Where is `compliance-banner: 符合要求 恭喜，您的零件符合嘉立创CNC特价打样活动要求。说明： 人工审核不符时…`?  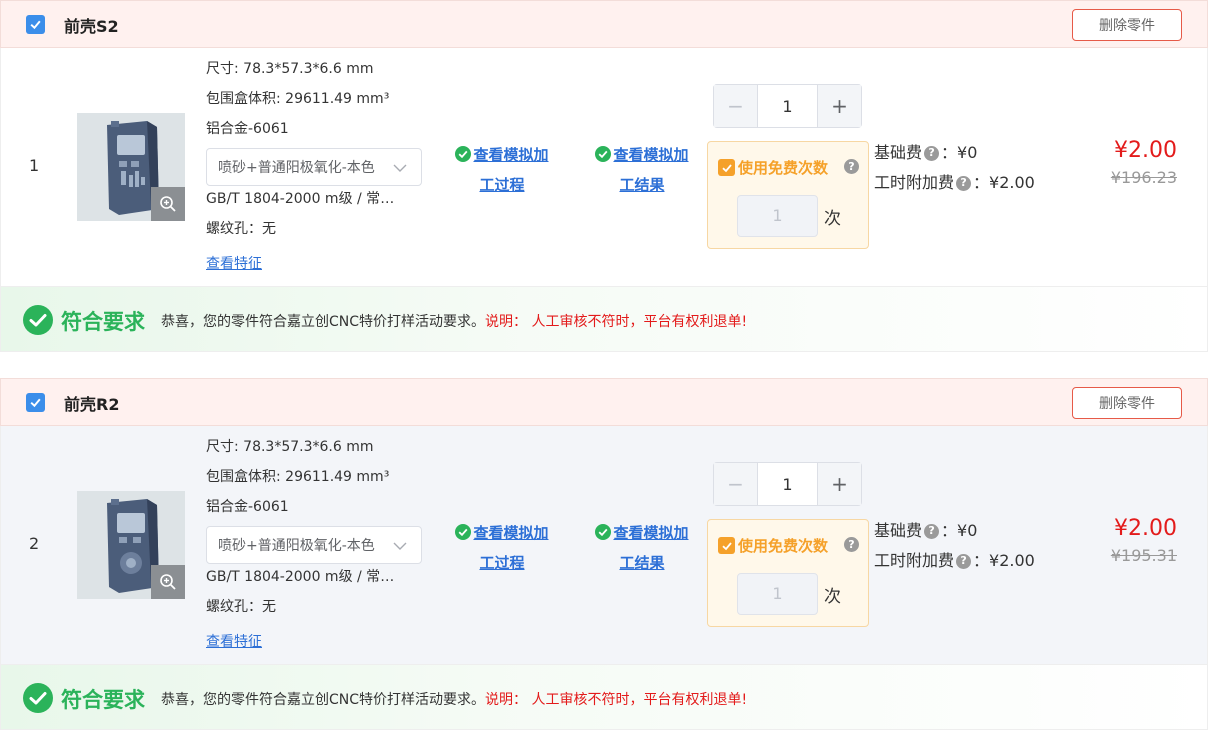 compliance-banner: 符合要求 恭喜，您的零件符合嘉立创CNC特价打样活动要求。说明： 人工审核不符时… is located at coordinates (604, 697).